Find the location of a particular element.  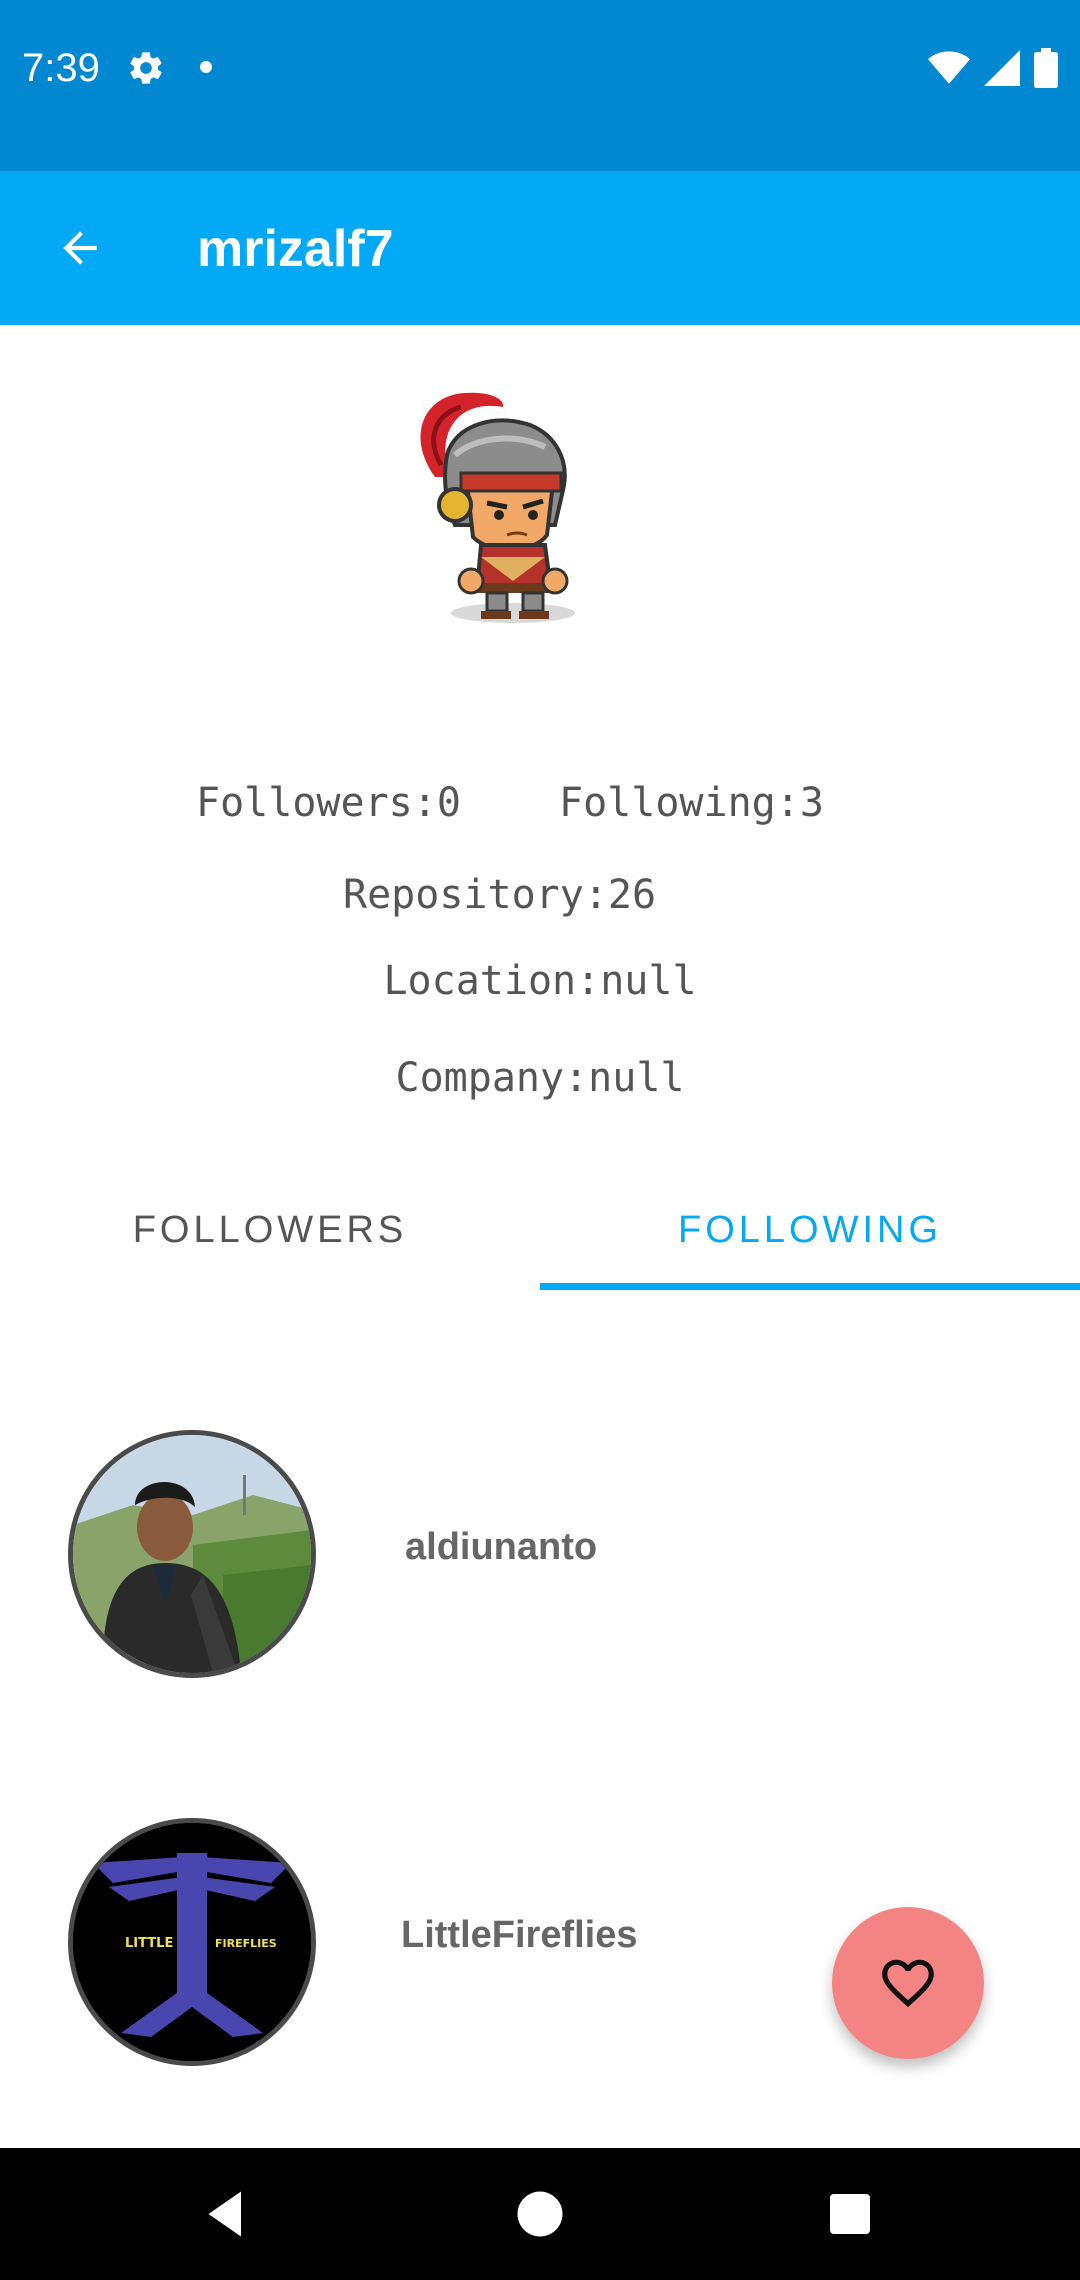

list-item: aldiunanto is located at coordinates (540, 1560).